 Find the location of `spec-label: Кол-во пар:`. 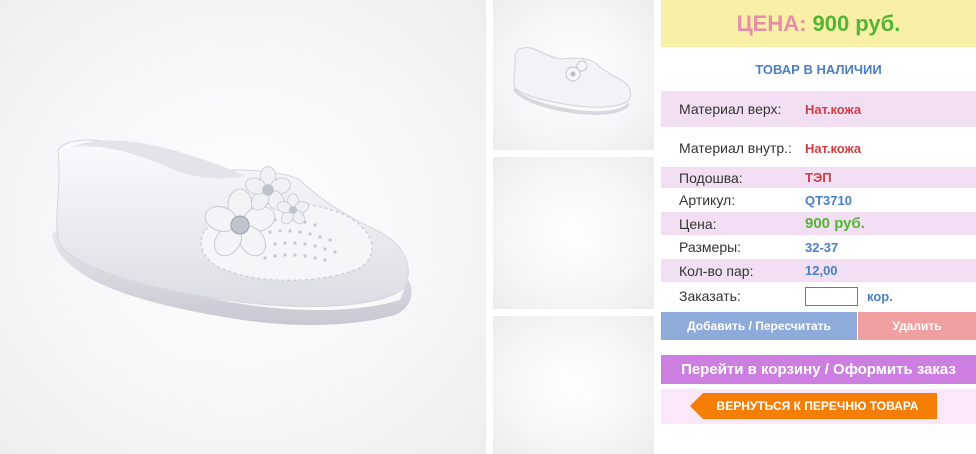

spec-label: Кол-во пар: is located at coordinates (716, 270).